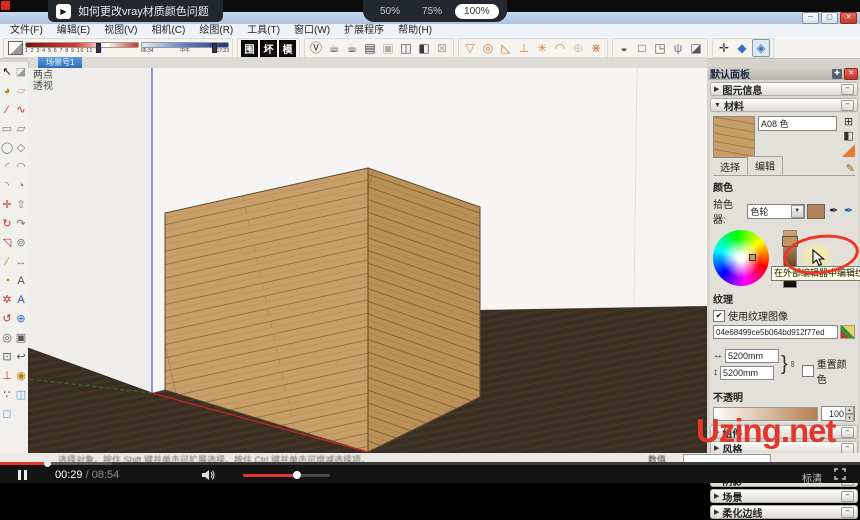 Image resolution: width=860 pixels, height=520 pixels. Describe the element at coordinates (370, 48) in the screenshot. I see `vray-frame-buffer-icon: ▤` at that location.